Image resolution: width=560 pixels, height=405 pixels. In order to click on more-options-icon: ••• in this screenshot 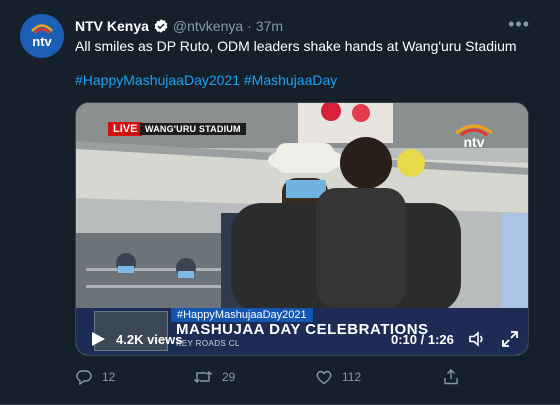, I will do `click(519, 24)`.